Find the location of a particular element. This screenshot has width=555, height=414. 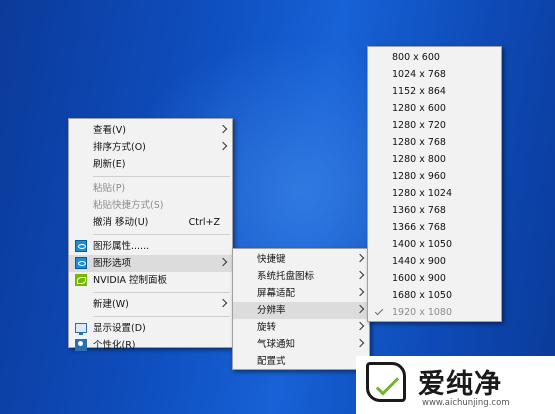

resolution-option: 800 x 600 is located at coordinates (434, 57).